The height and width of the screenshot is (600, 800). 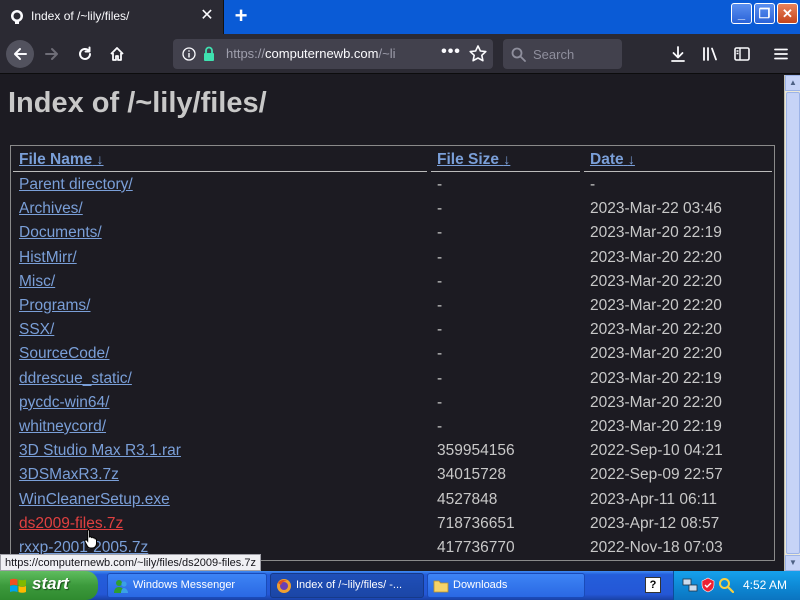 I want to click on vertical-scrollbar: ▲ ▼, so click(x=792, y=323).